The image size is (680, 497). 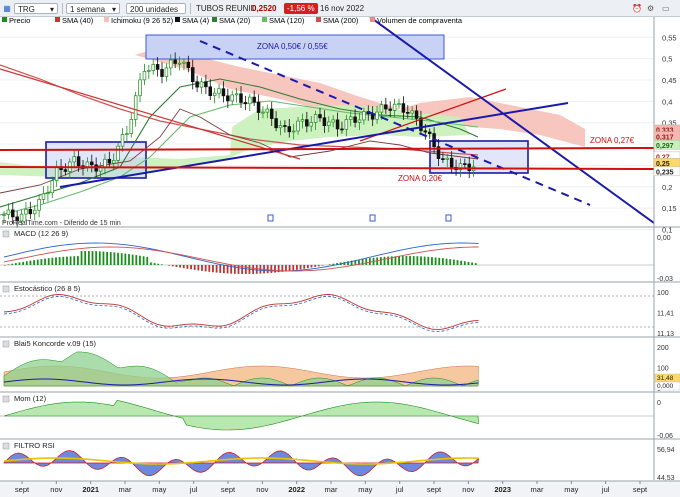 I want to click on time-tick: 2021, so click(x=90, y=489).